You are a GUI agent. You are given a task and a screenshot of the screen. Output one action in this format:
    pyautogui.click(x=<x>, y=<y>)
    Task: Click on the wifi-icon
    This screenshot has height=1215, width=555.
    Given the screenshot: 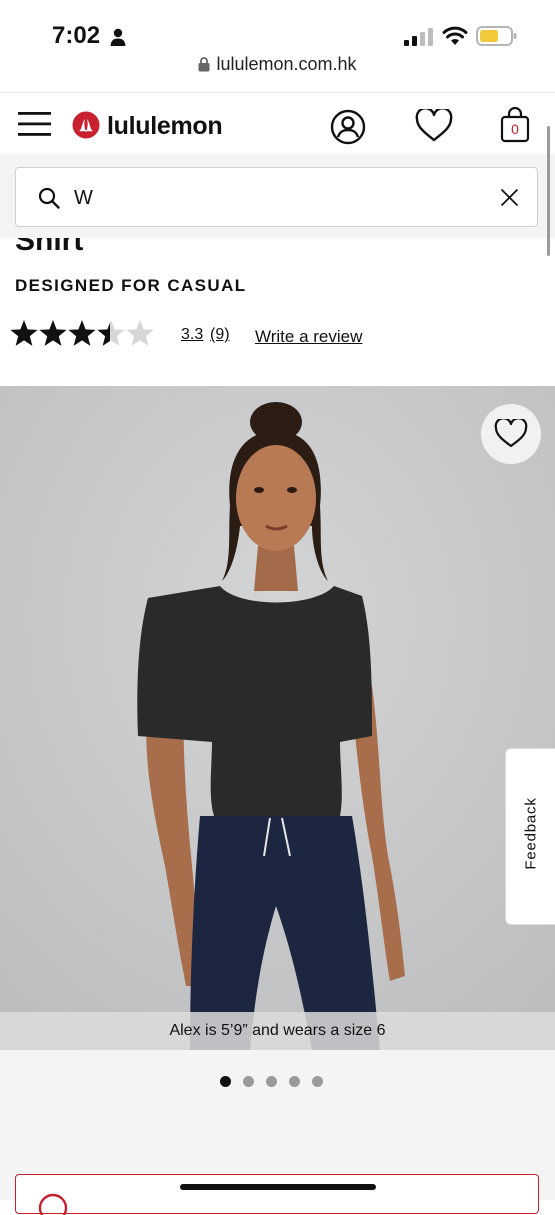 What is the action you would take?
    pyautogui.click(x=455, y=35)
    